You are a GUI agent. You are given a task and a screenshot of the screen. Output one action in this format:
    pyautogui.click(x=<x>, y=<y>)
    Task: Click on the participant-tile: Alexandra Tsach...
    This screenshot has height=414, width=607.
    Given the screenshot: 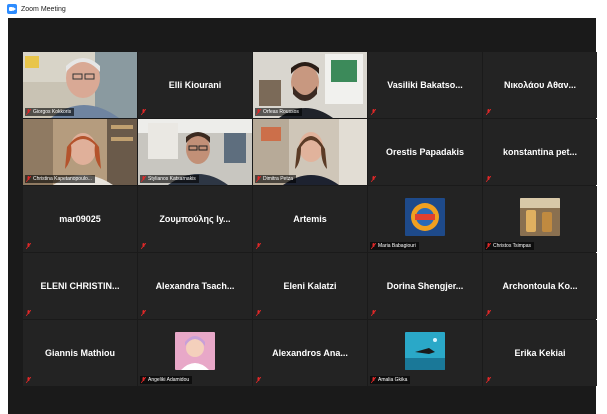 What is the action you would take?
    pyautogui.click(x=195, y=286)
    